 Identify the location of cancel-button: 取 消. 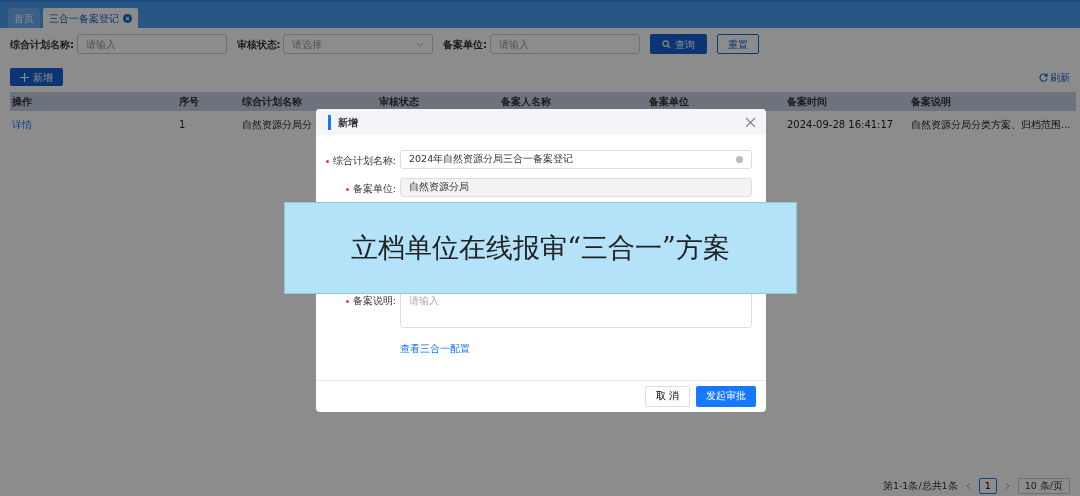
(667, 396).